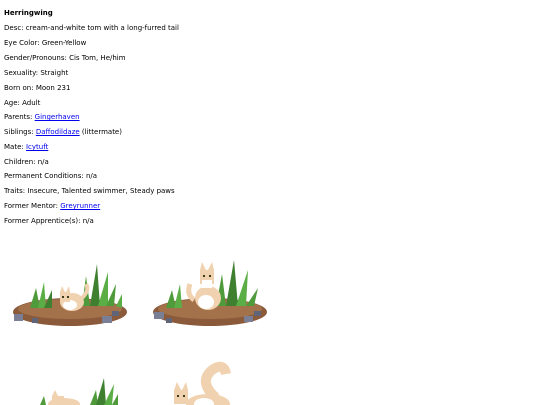  Describe the element at coordinates (64, 43) in the screenshot. I see `eye-color-value: Green-Yellow` at that location.